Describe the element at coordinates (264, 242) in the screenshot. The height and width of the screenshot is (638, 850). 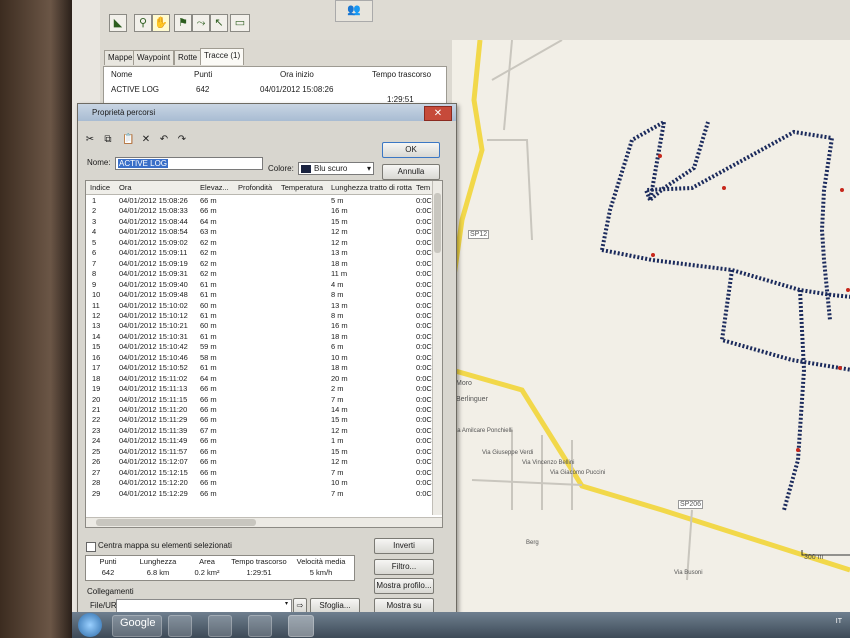
I see `table-row: 5 04/01/2012 15:09:02 62 m 12 m 0:0C` at that location.